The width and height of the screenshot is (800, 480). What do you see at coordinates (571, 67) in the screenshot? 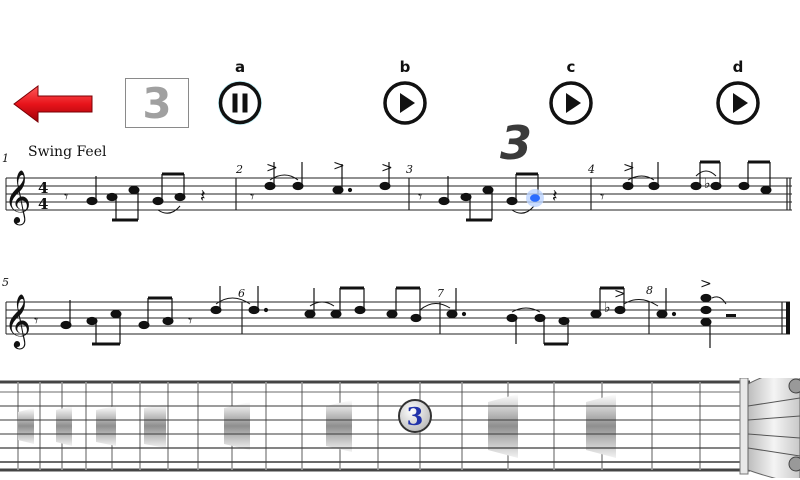
I see `control-c-label: c` at bounding box center [571, 67].